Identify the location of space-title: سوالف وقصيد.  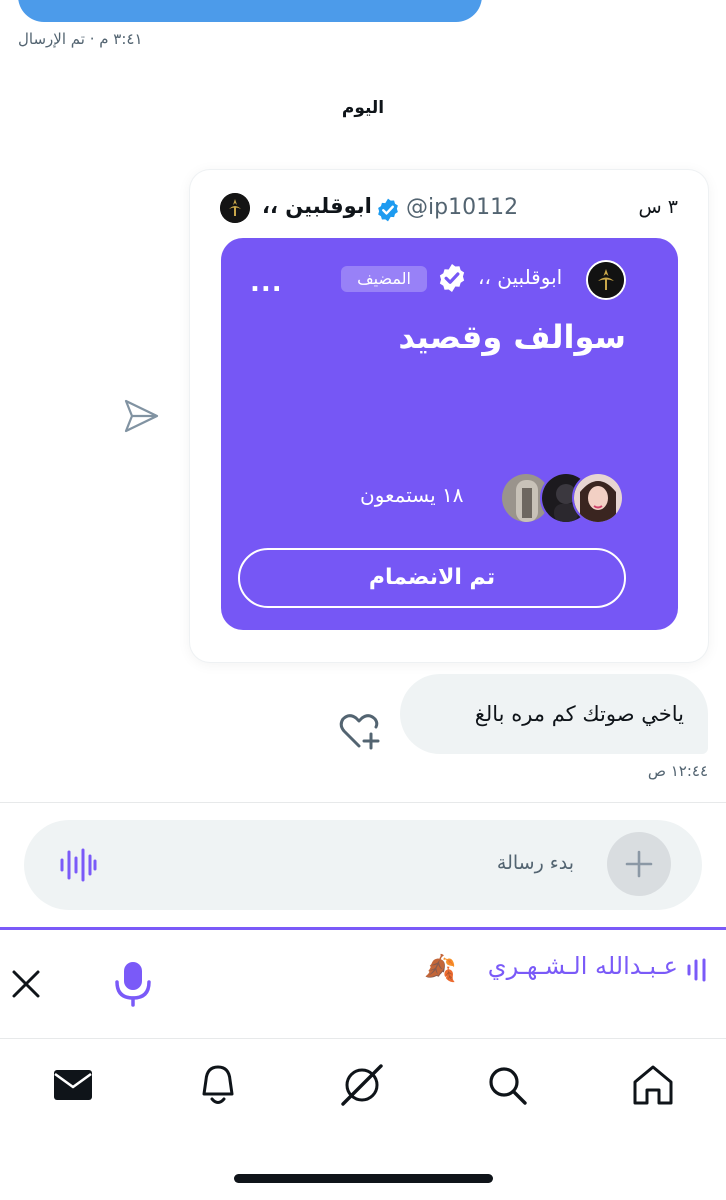
(512, 337).